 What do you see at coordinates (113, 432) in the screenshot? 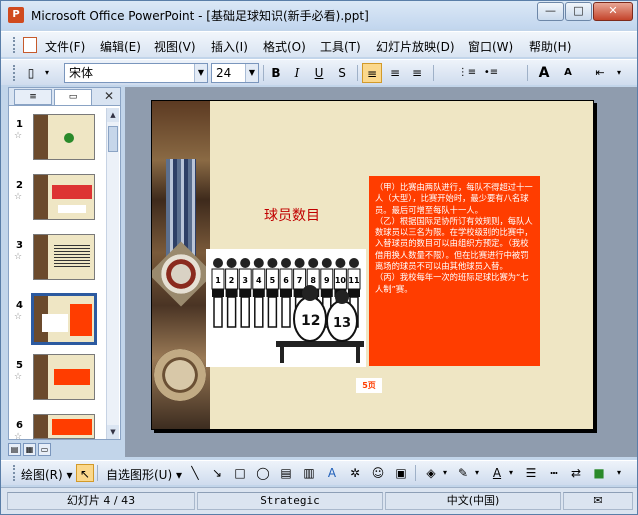
I see `scroll-down-icon: ▼` at bounding box center [113, 432].